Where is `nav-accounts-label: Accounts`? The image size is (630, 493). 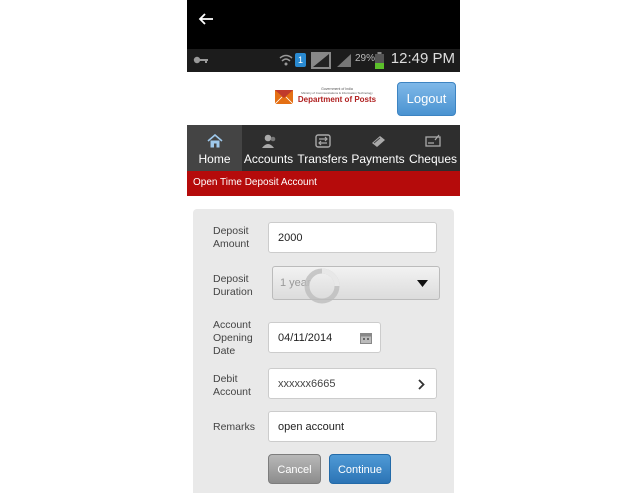 nav-accounts-label: Accounts is located at coordinates (268, 159).